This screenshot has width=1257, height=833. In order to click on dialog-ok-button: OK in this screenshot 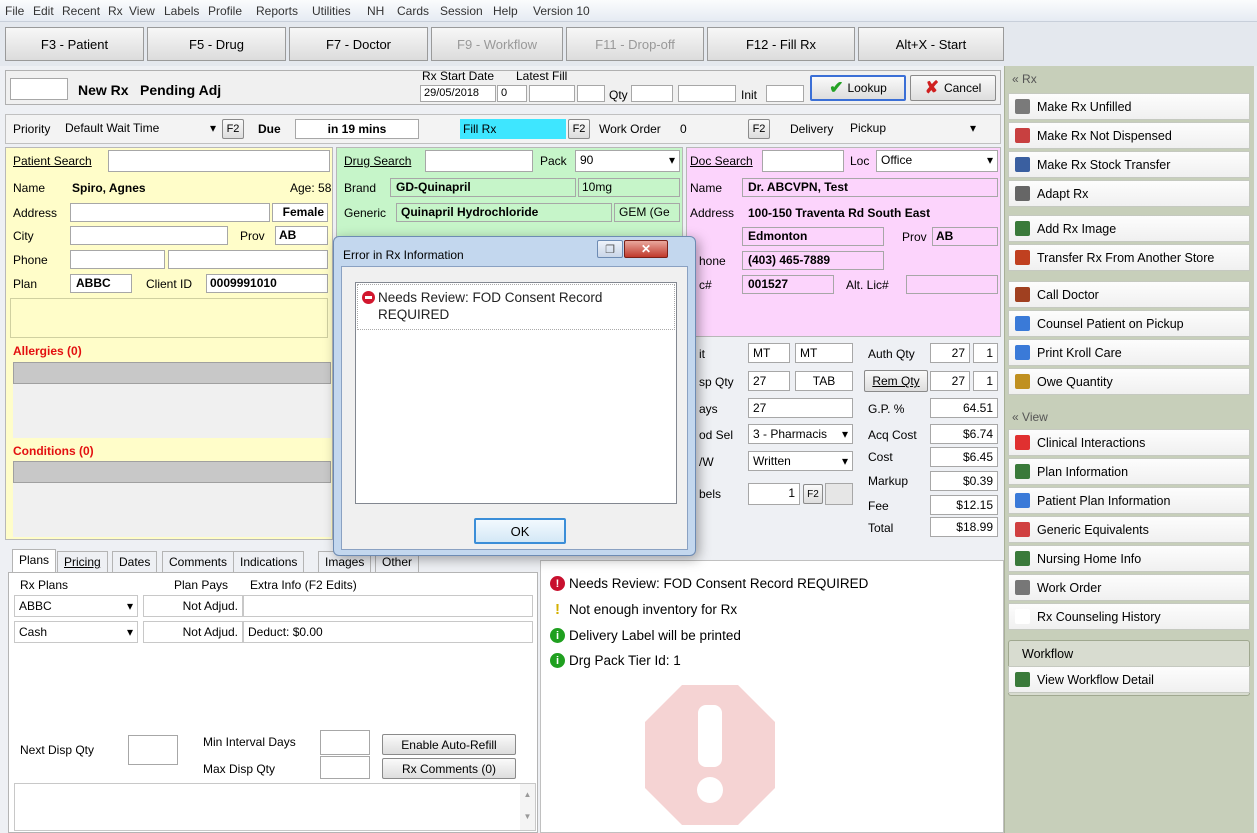, I will do `click(520, 531)`.